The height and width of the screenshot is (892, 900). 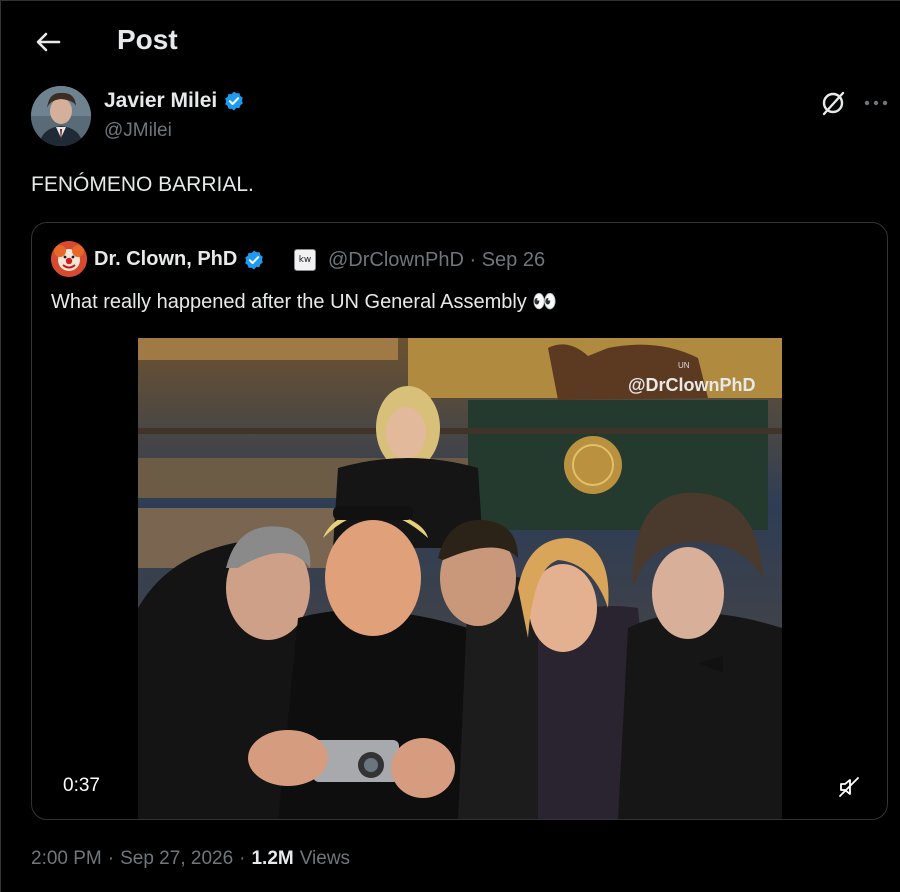 What do you see at coordinates (176, 859) in the screenshot?
I see `post-date: Sep 27, 2026` at bounding box center [176, 859].